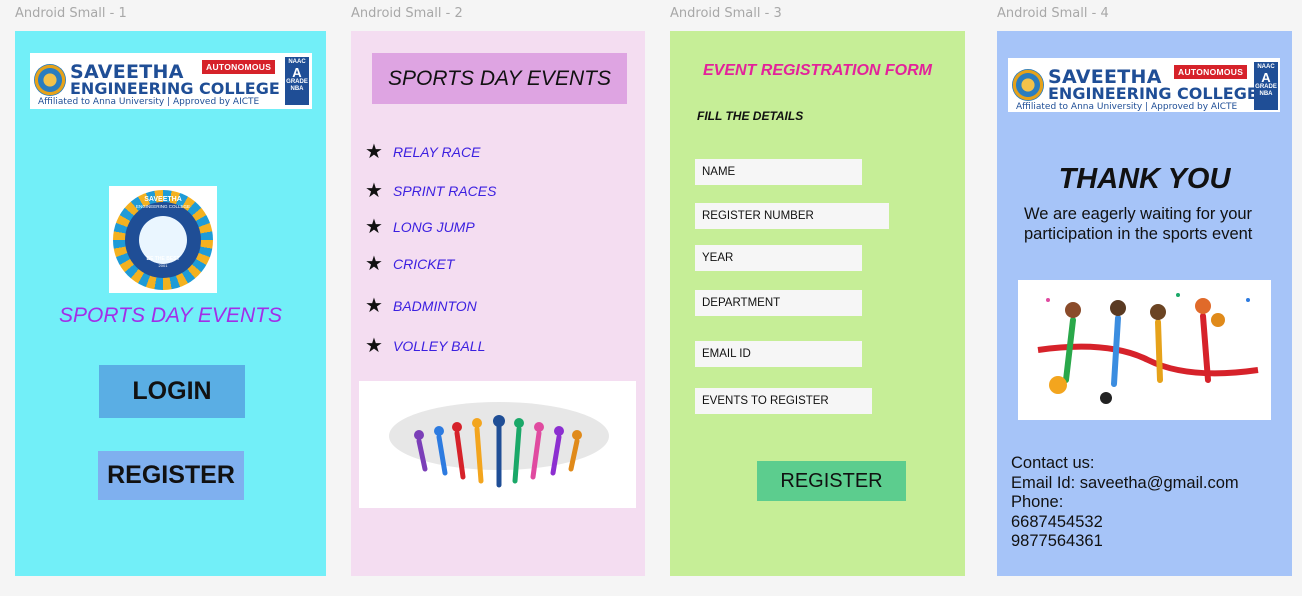 Image resolution: width=1302 pixels, height=596 pixels. What do you see at coordinates (778, 172) in the screenshot?
I see `name-field: NAME` at bounding box center [778, 172].